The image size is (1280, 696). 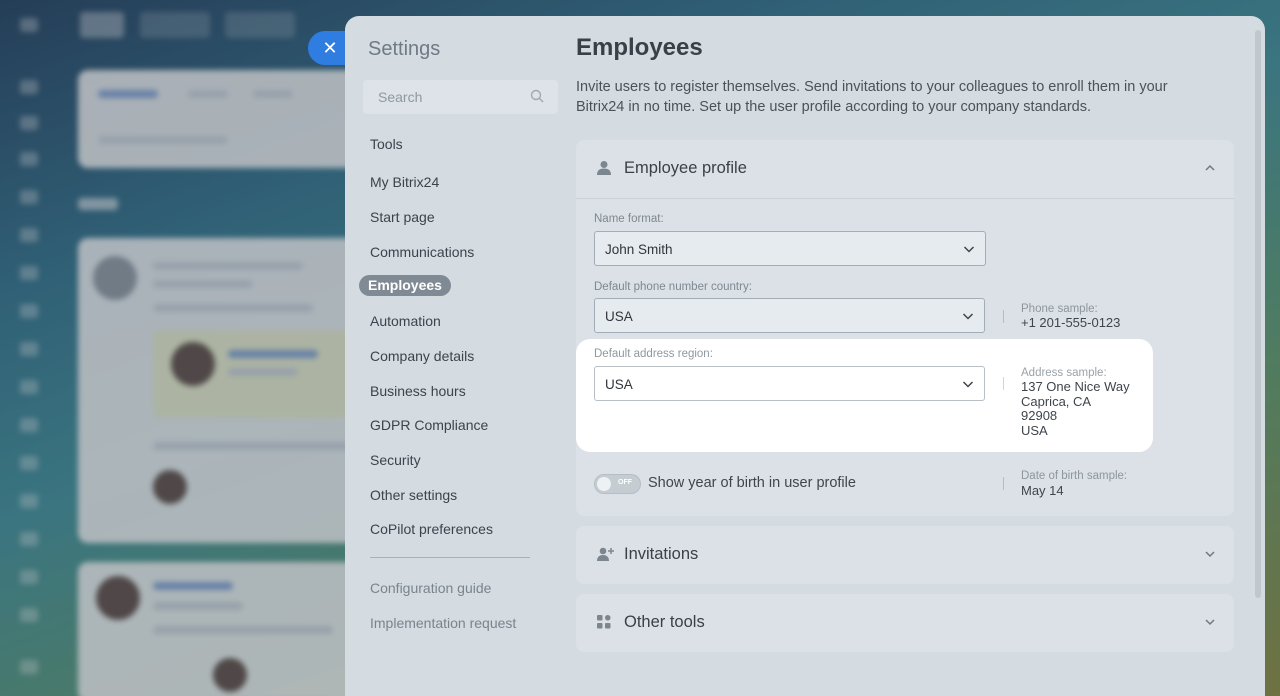 What do you see at coordinates (619, 384) in the screenshot?
I see `address-region-value: USA` at bounding box center [619, 384].